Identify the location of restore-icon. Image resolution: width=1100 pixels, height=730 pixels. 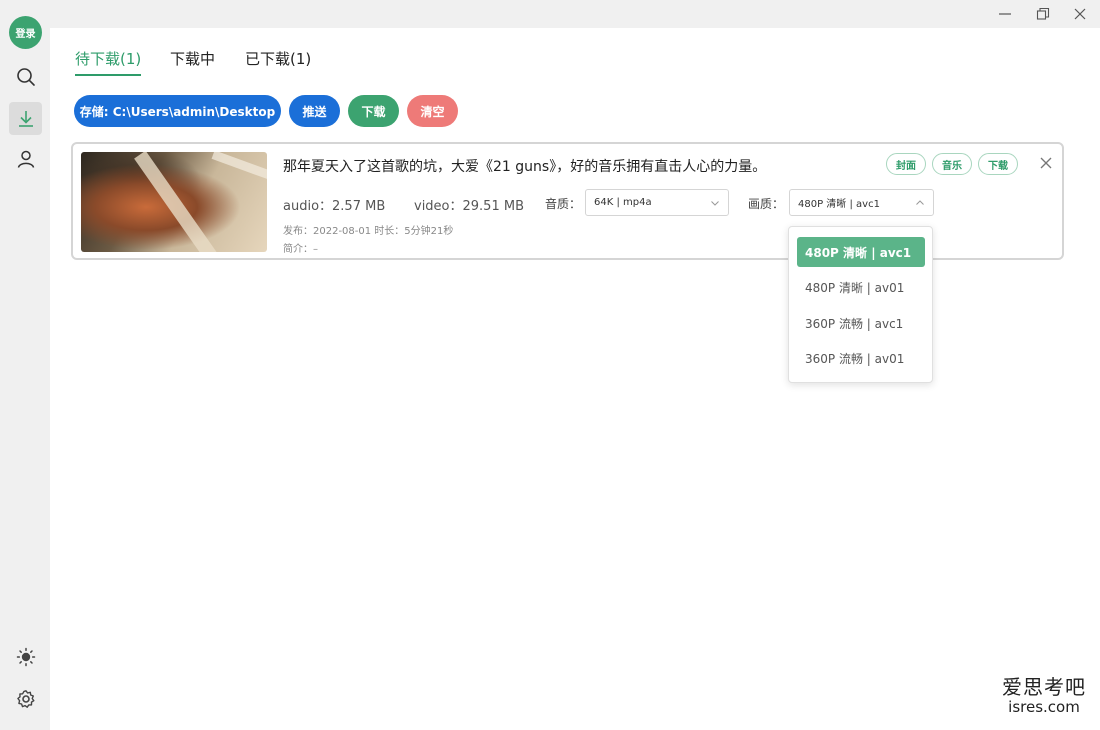
(1043, 13).